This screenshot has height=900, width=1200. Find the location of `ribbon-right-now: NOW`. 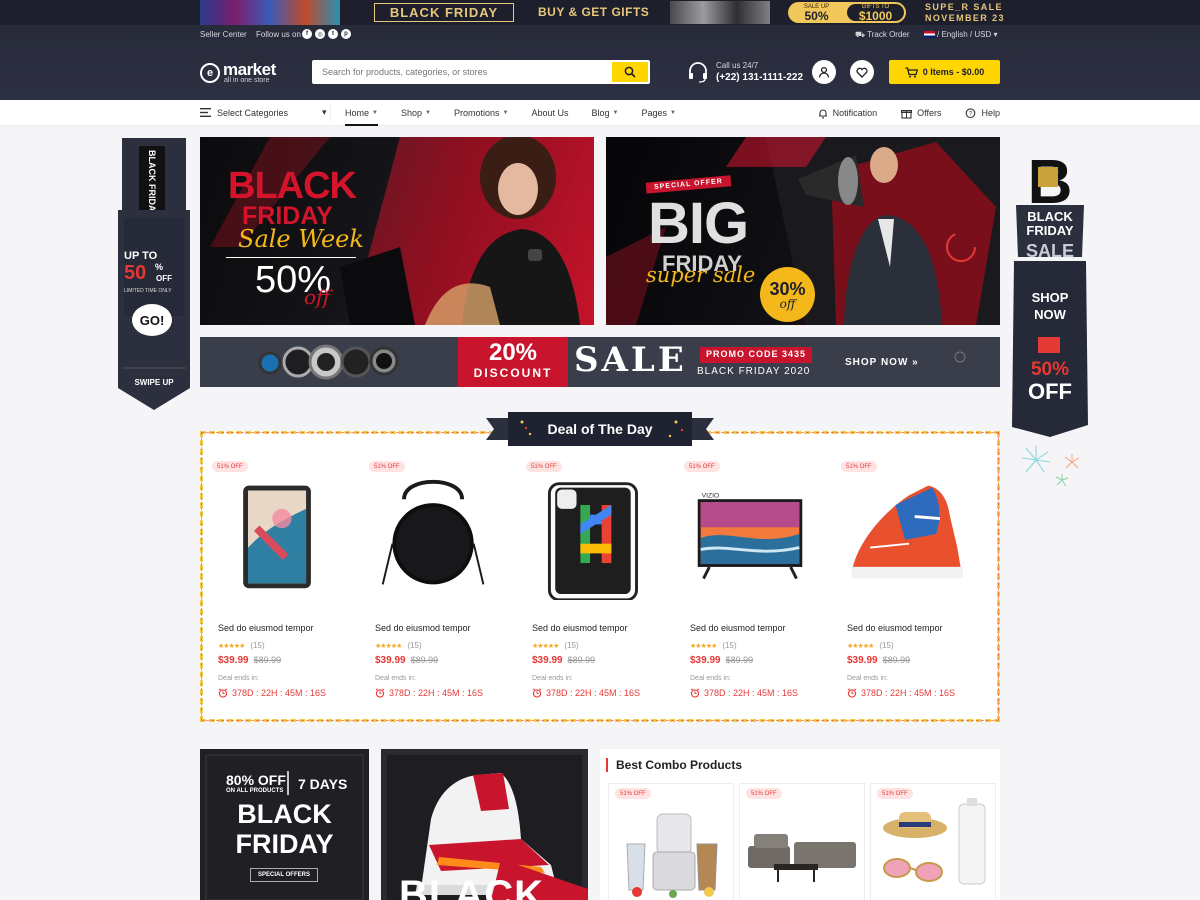

ribbon-right-now: NOW is located at coordinates (1050, 314).